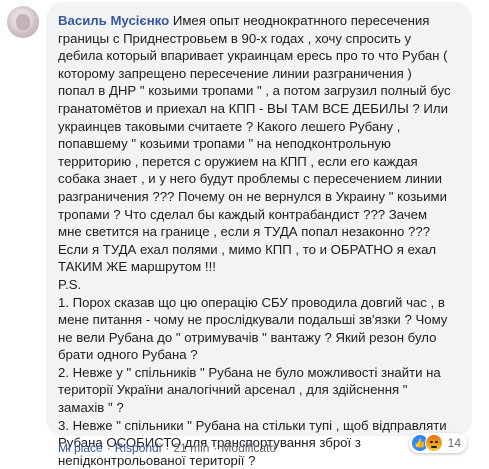 The width and height of the screenshot is (489, 469). What do you see at coordinates (128, 355) in the screenshot?
I see `comment-text-line: брати одного Рубана ?` at bounding box center [128, 355].